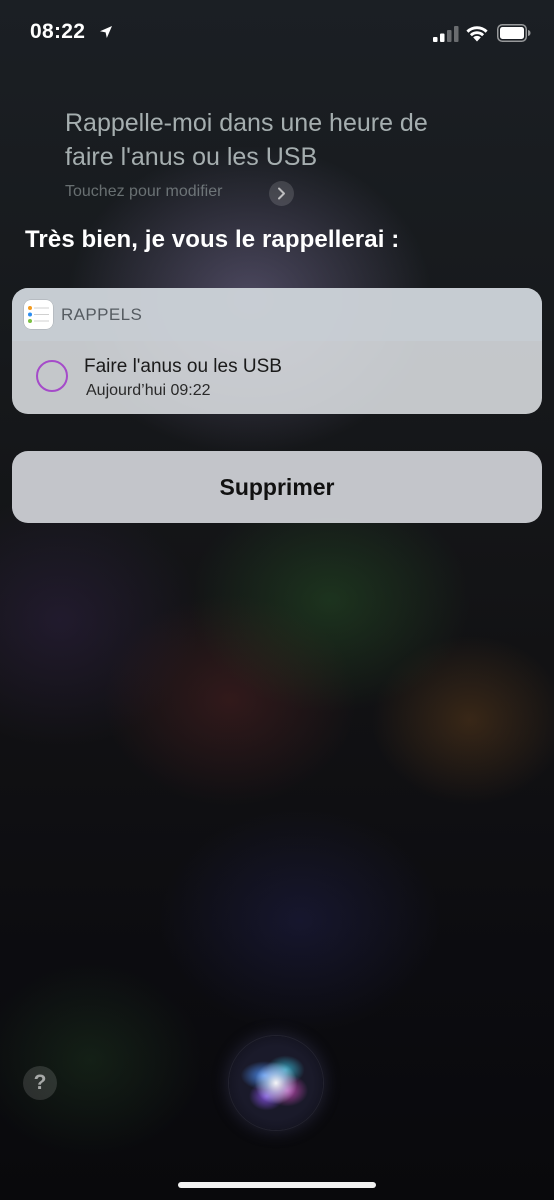 The image size is (554, 1200). Describe the element at coordinates (514, 33) in the screenshot. I see `battery-icon` at that location.